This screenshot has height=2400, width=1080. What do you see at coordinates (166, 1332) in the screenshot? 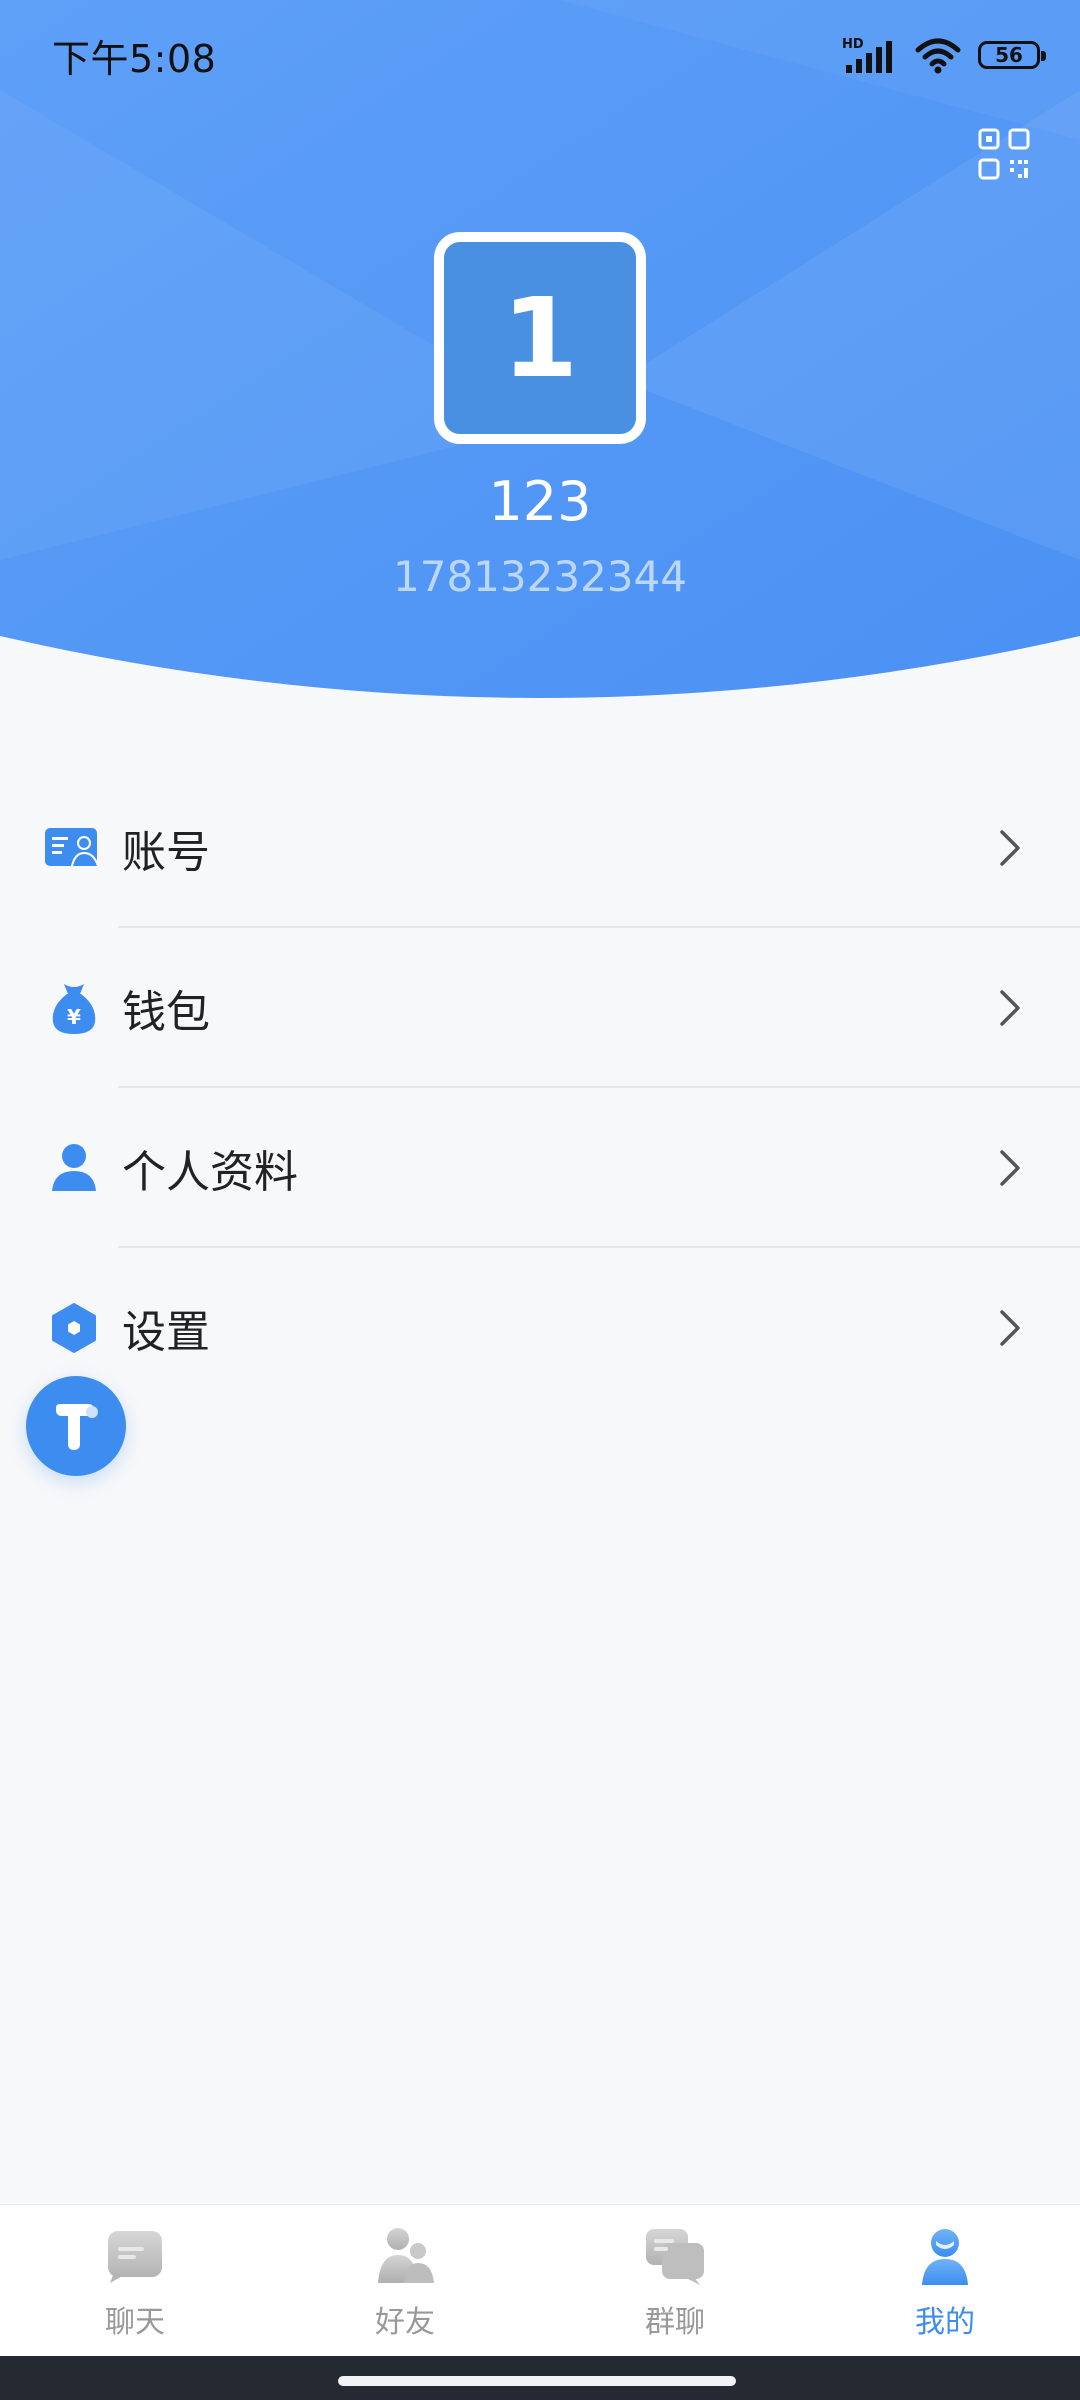
I see `menu-label-settings: 设置` at bounding box center [166, 1332].